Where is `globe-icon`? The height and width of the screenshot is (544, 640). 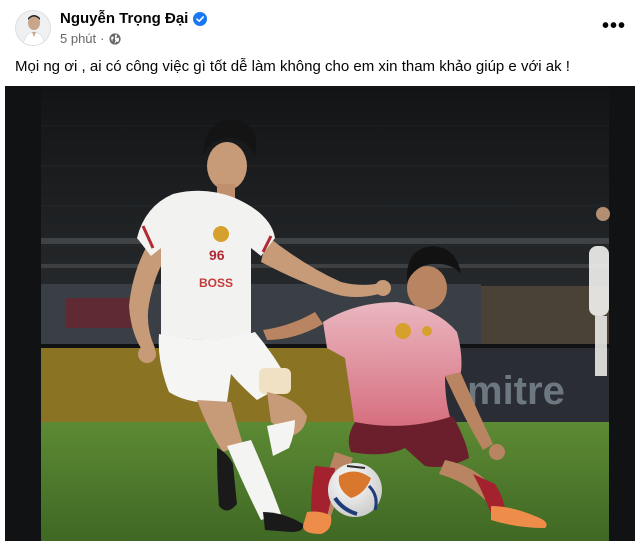 globe-icon is located at coordinates (114, 38).